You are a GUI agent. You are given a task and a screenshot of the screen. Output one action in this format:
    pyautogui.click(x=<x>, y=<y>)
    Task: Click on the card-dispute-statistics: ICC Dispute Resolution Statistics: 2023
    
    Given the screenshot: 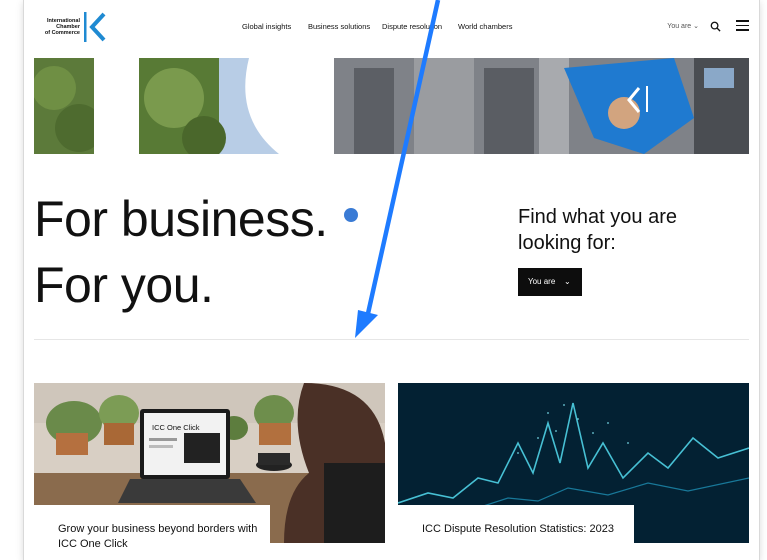 What is the action you would take?
    pyautogui.click(x=573, y=471)
    